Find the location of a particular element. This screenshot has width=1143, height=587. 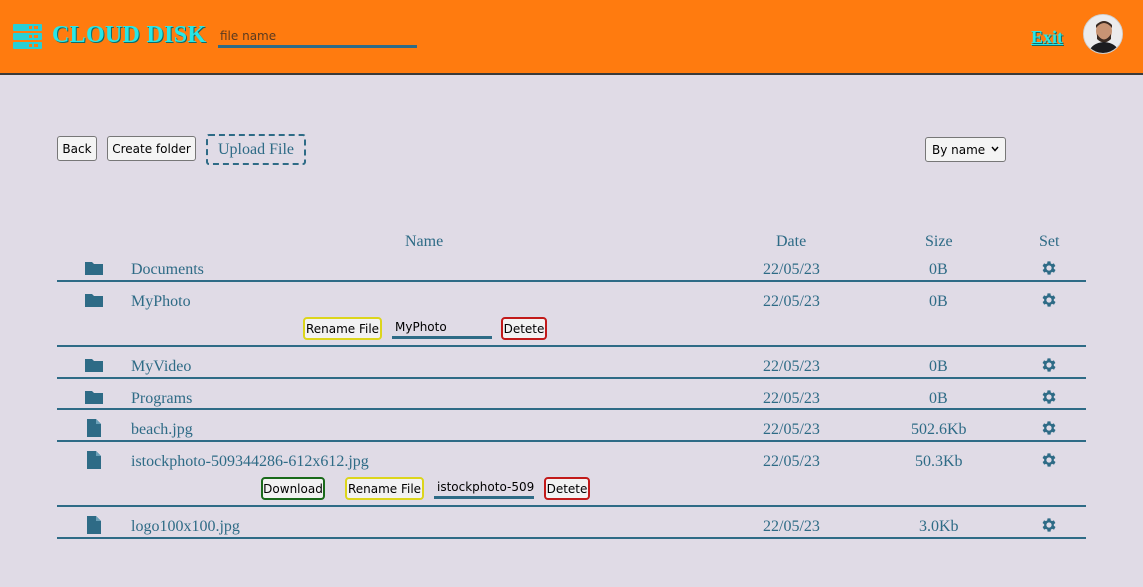

column-header-name: Name is located at coordinates (424, 241).